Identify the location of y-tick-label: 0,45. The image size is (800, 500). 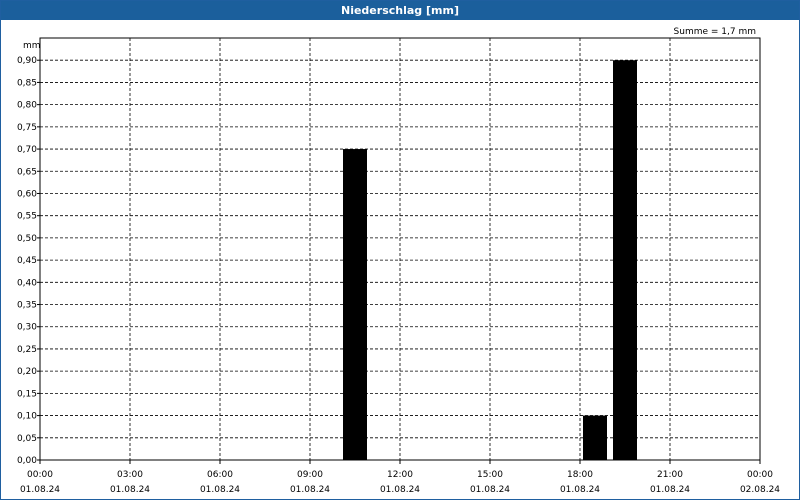
(27, 261).